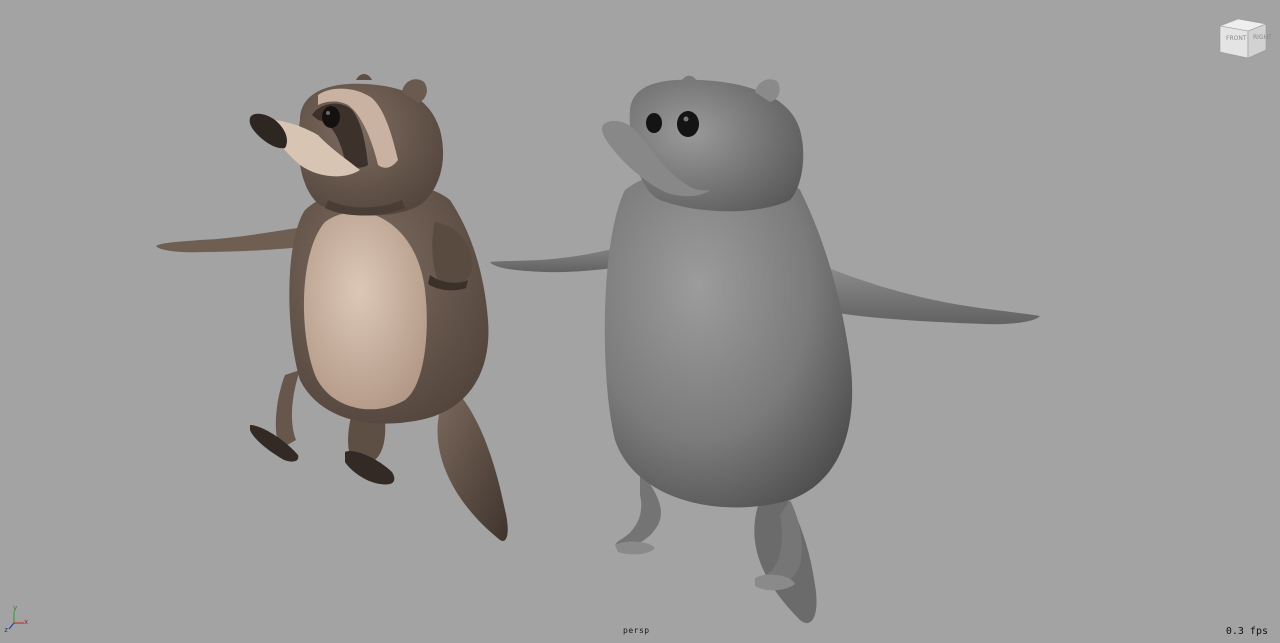 The width and height of the screenshot is (1280, 643). What do you see at coordinates (1262, 37) in the screenshot?
I see `view-cube-right-label: RIGHT` at bounding box center [1262, 37].